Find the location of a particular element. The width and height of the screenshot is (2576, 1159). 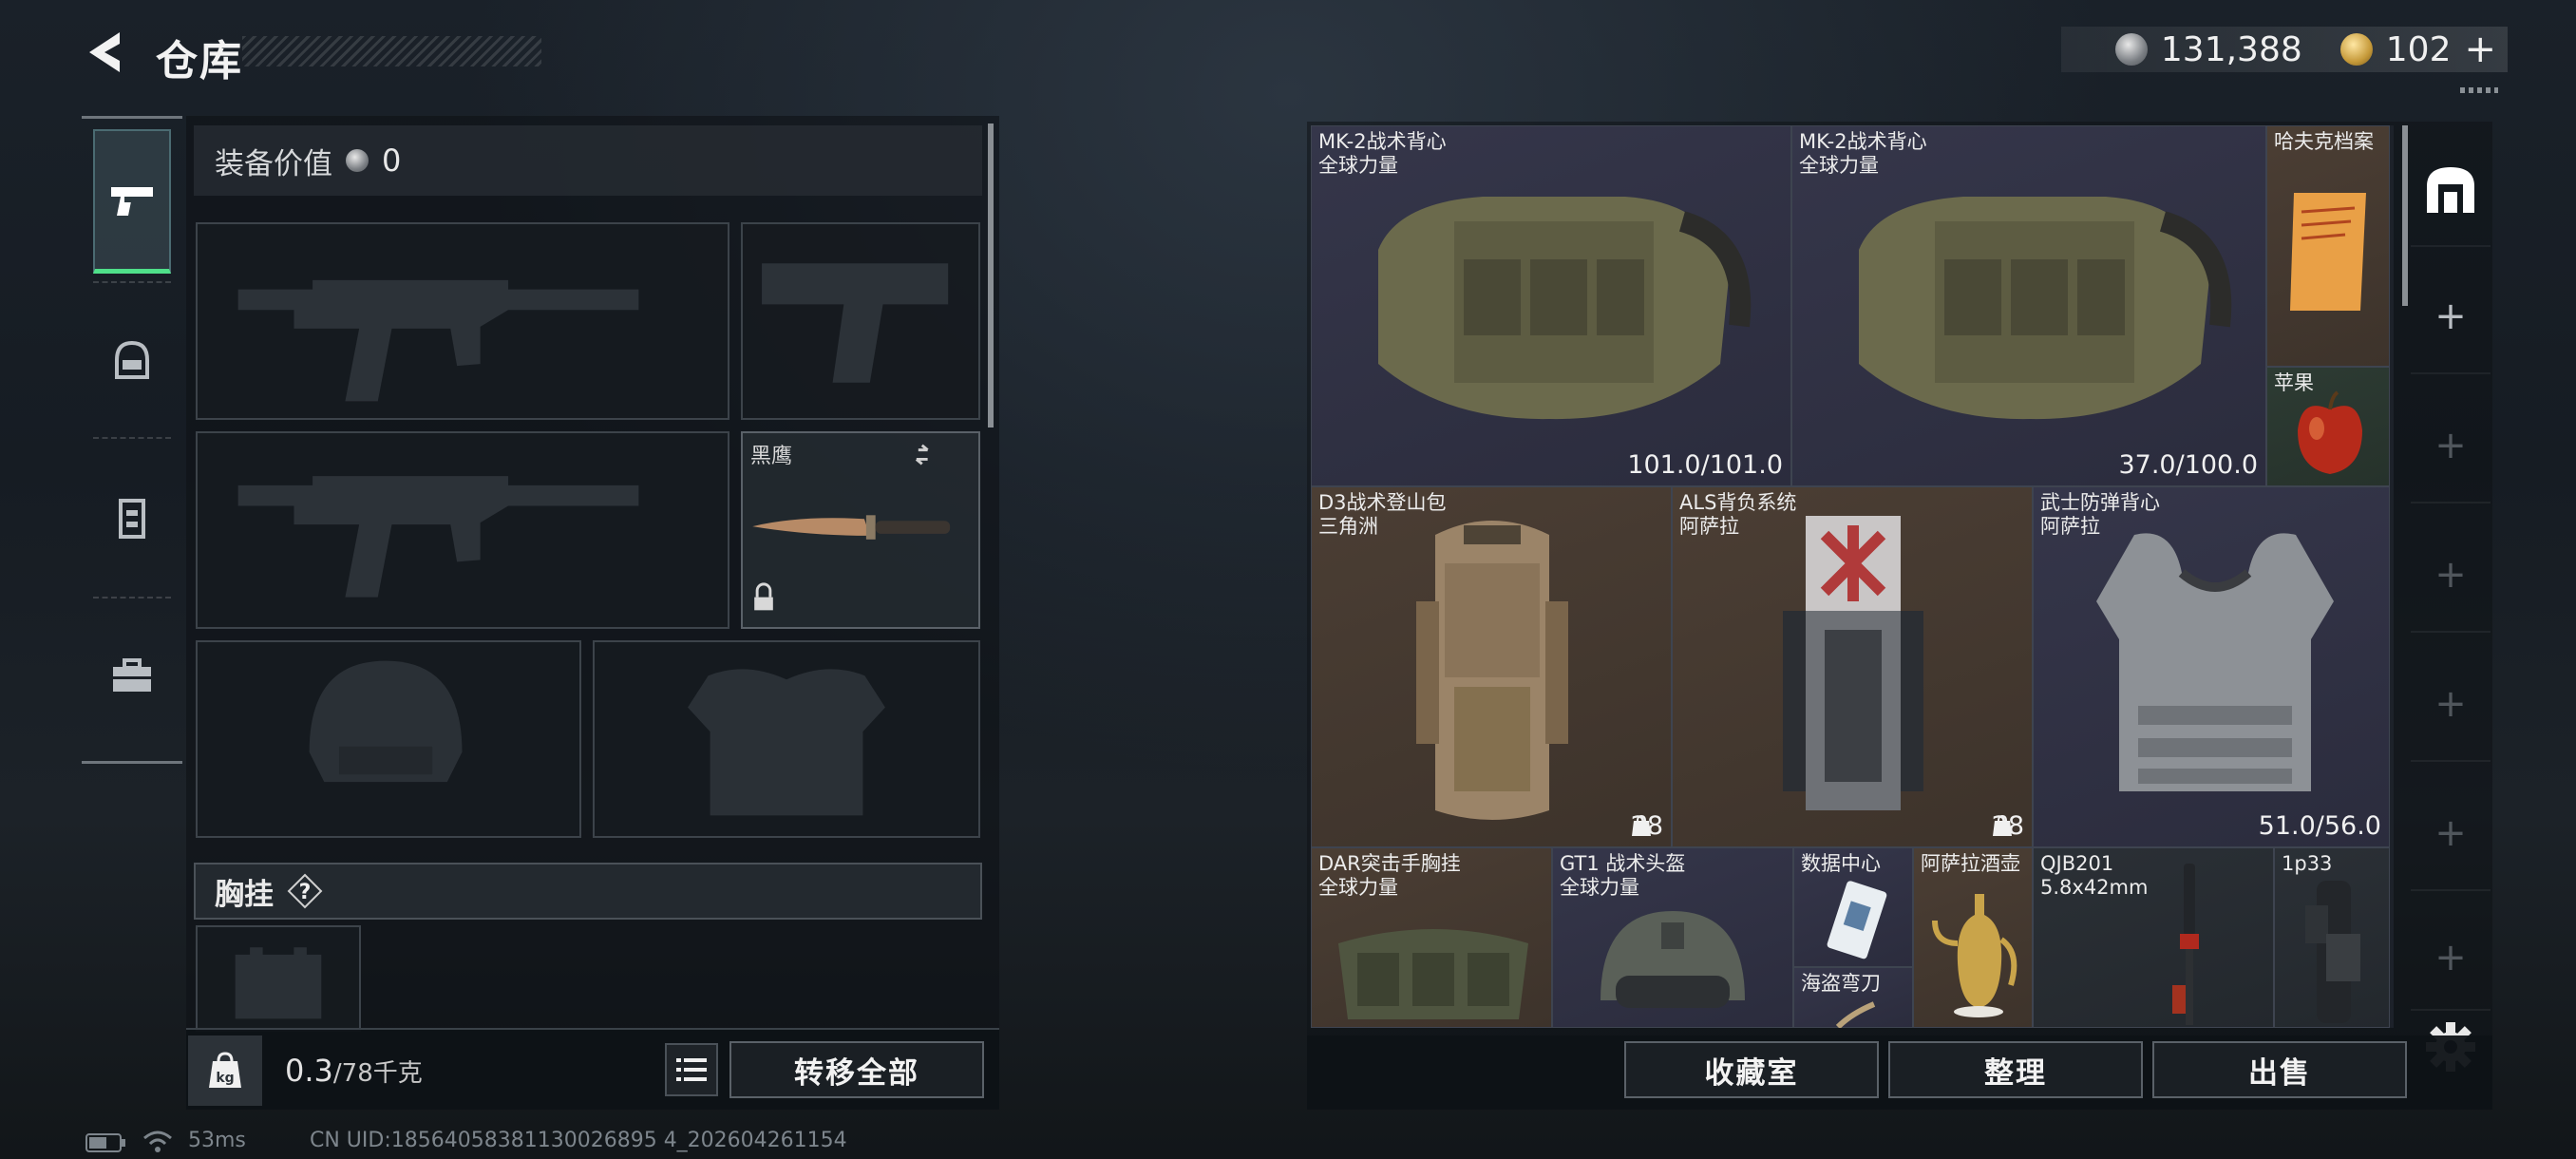

body-armor-slot is located at coordinates (786, 739).